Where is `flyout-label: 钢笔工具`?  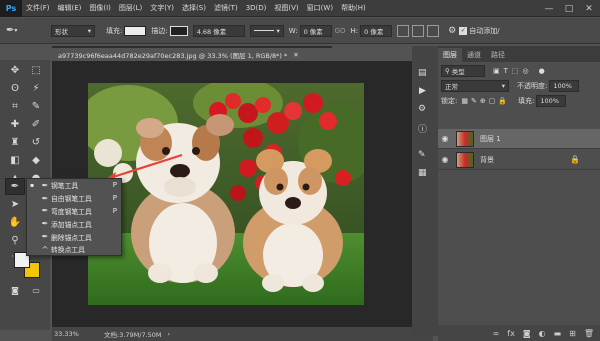 flyout-label: 钢笔工具 is located at coordinates (65, 186).